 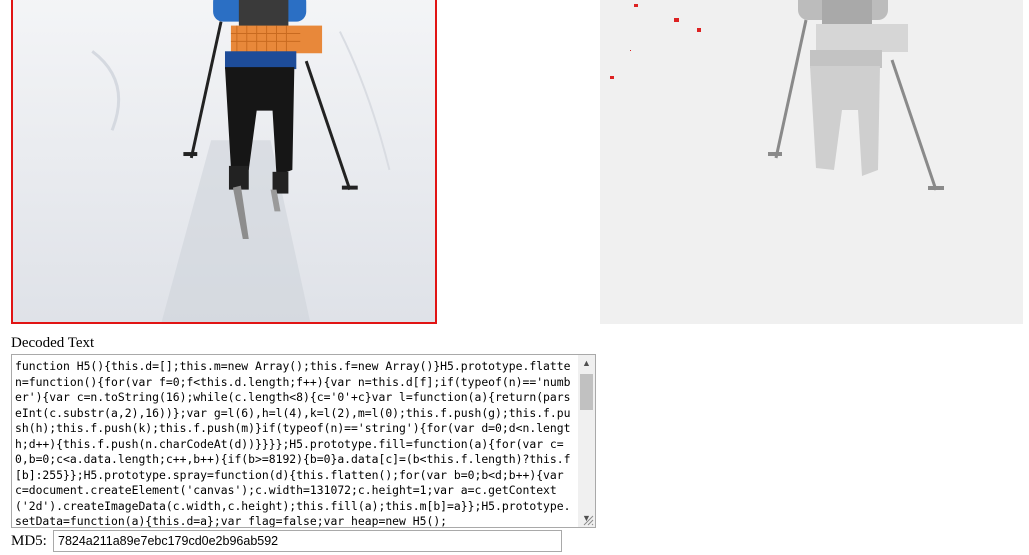 What do you see at coordinates (586, 363) in the screenshot?
I see `scroll-up-icon: ▲` at bounding box center [586, 363].